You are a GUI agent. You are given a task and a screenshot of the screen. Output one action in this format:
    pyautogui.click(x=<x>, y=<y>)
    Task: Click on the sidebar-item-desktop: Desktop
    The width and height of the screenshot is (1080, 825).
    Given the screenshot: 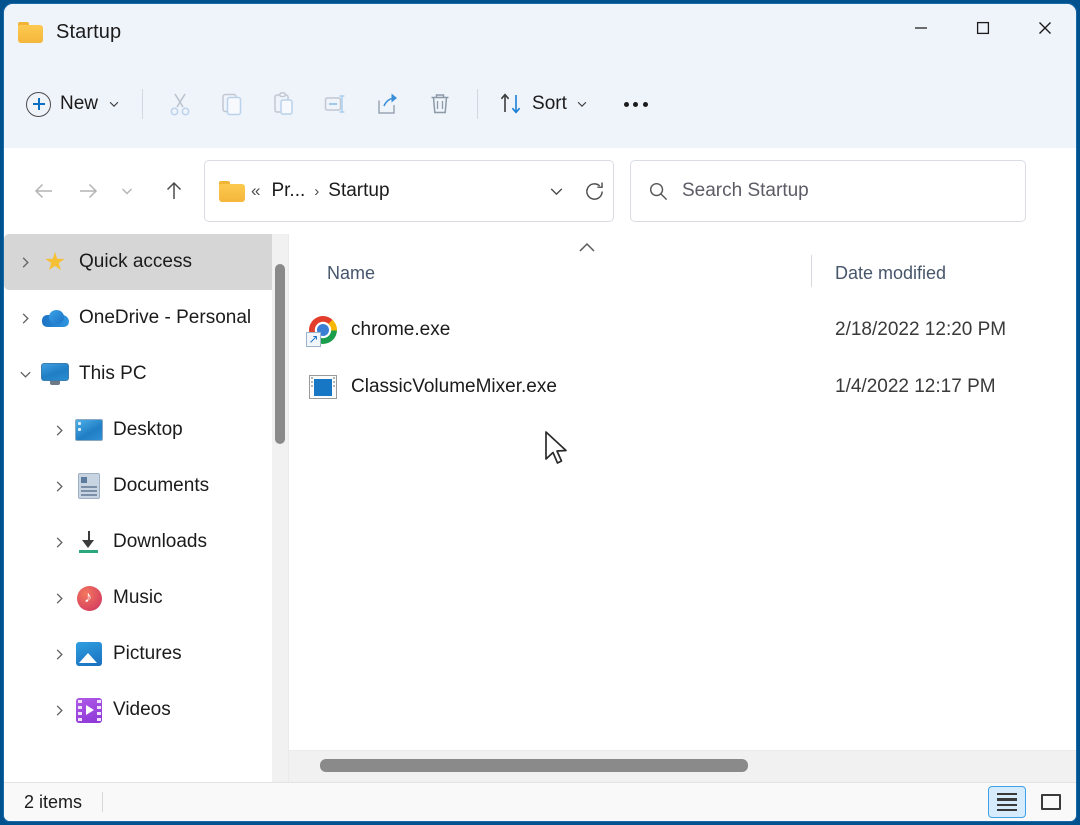 What is the action you would take?
    pyautogui.click(x=143, y=430)
    